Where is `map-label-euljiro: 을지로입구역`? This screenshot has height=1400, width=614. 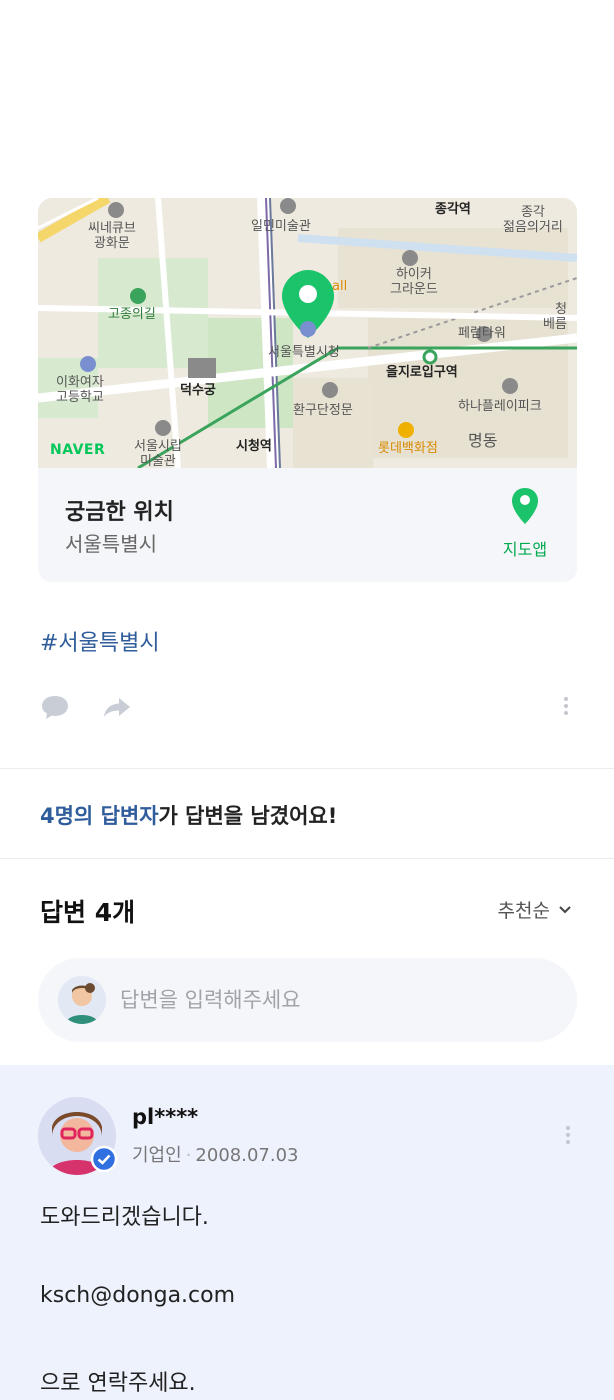
map-label-euljiro: 을지로입구역 is located at coordinates (422, 372).